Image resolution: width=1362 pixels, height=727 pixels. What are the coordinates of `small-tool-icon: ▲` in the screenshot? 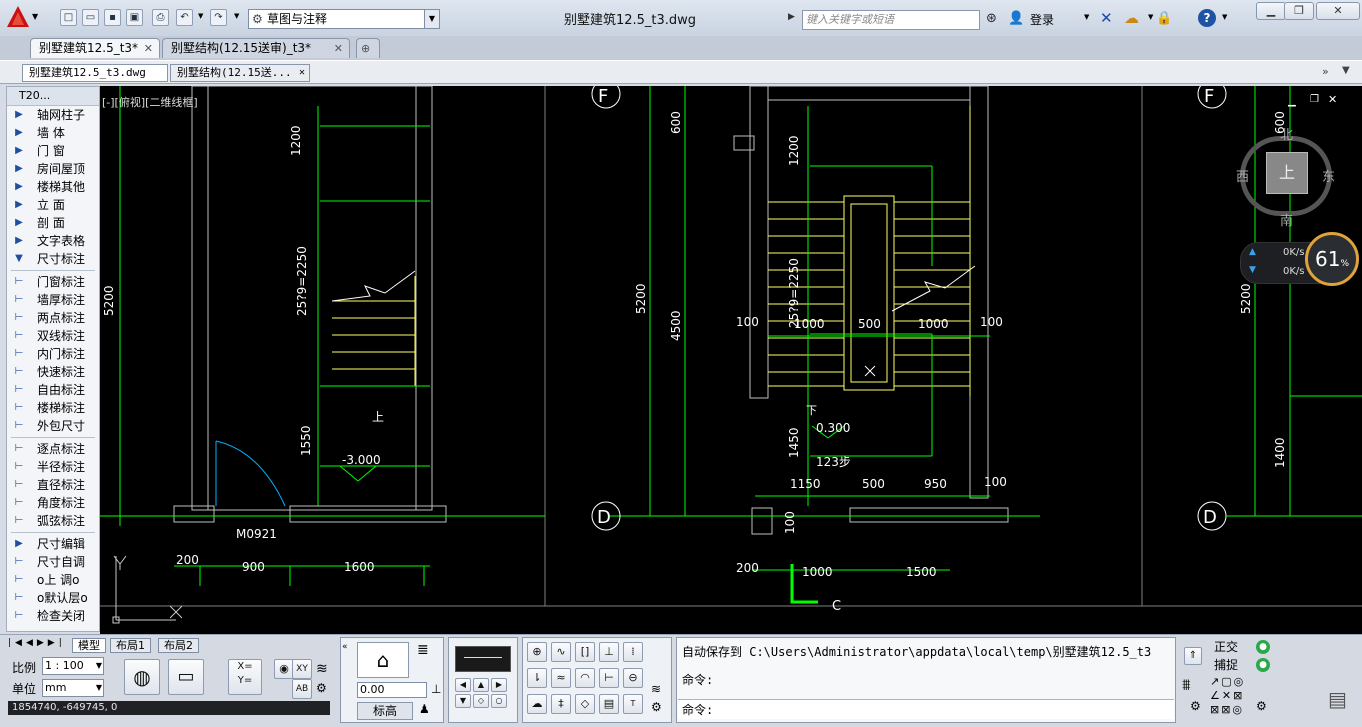 It's located at (481, 685).